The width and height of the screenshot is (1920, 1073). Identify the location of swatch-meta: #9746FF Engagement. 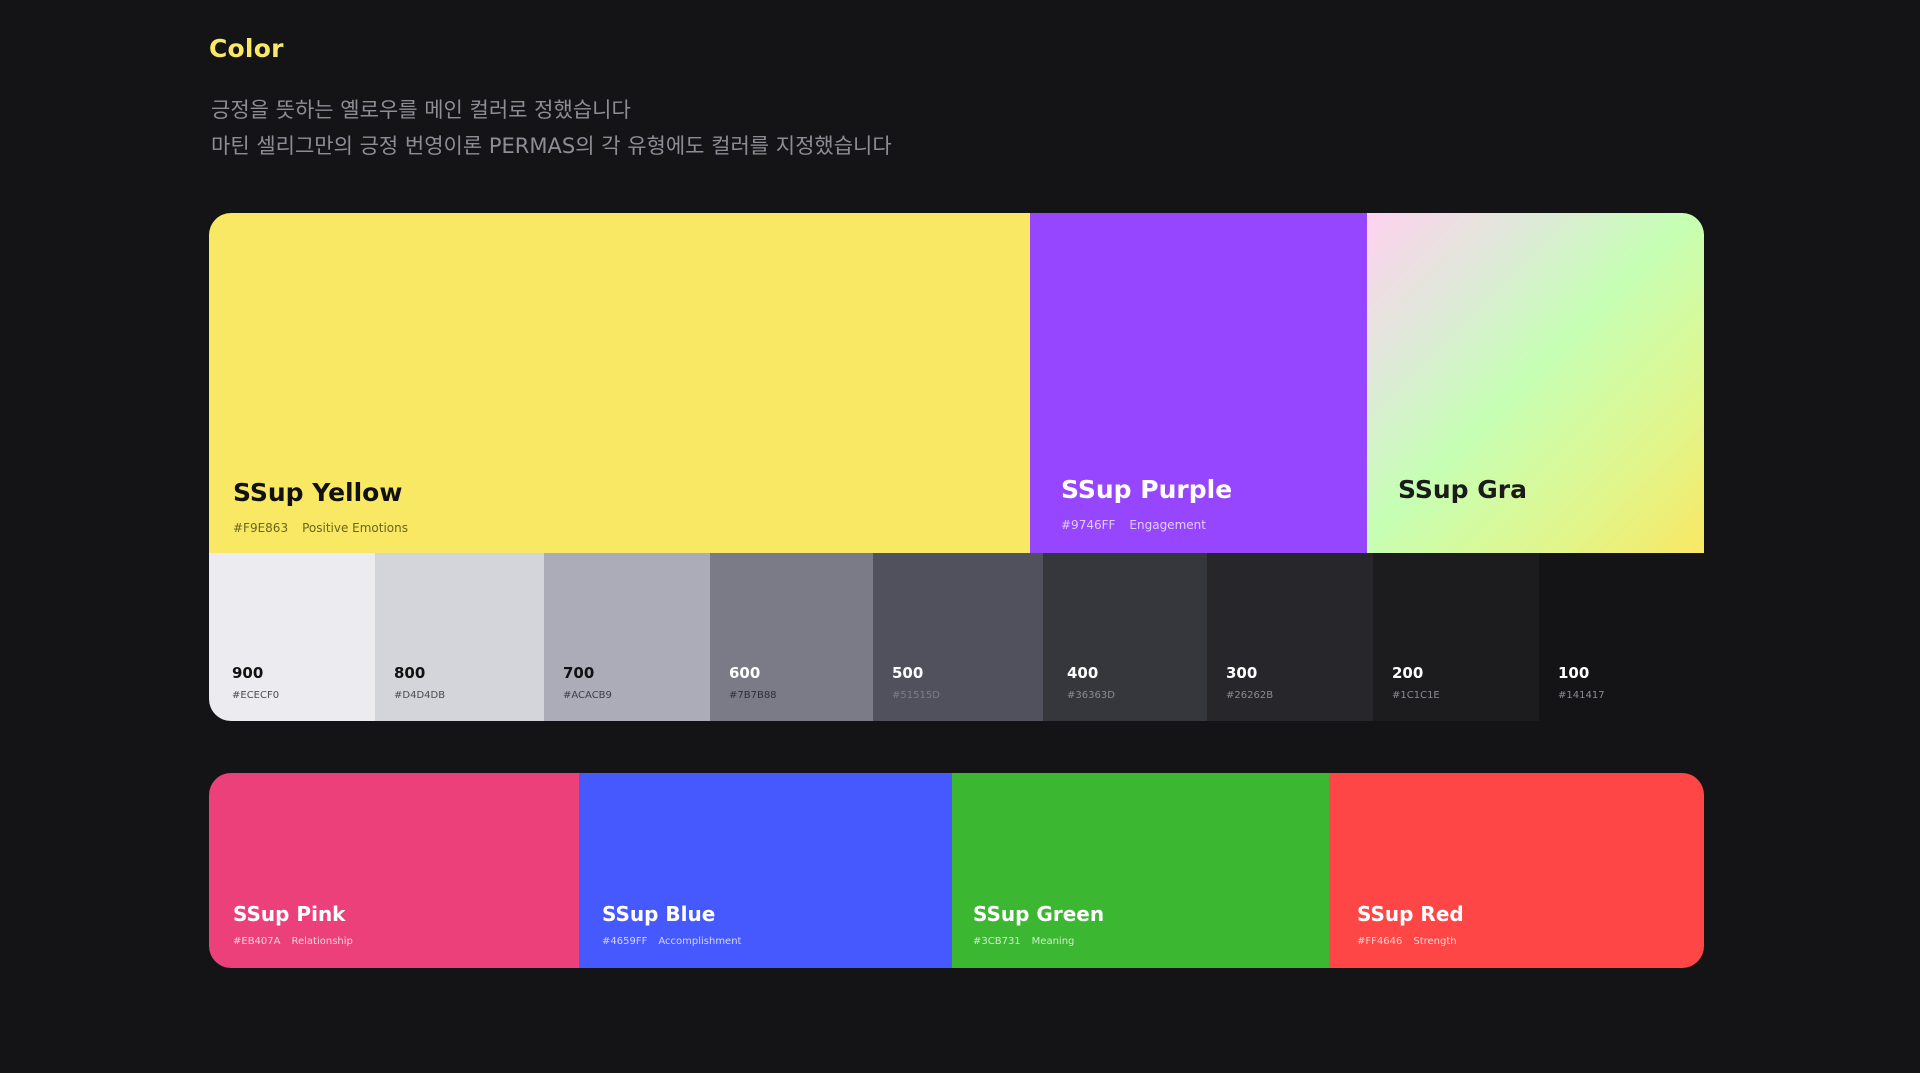
(1133, 525).